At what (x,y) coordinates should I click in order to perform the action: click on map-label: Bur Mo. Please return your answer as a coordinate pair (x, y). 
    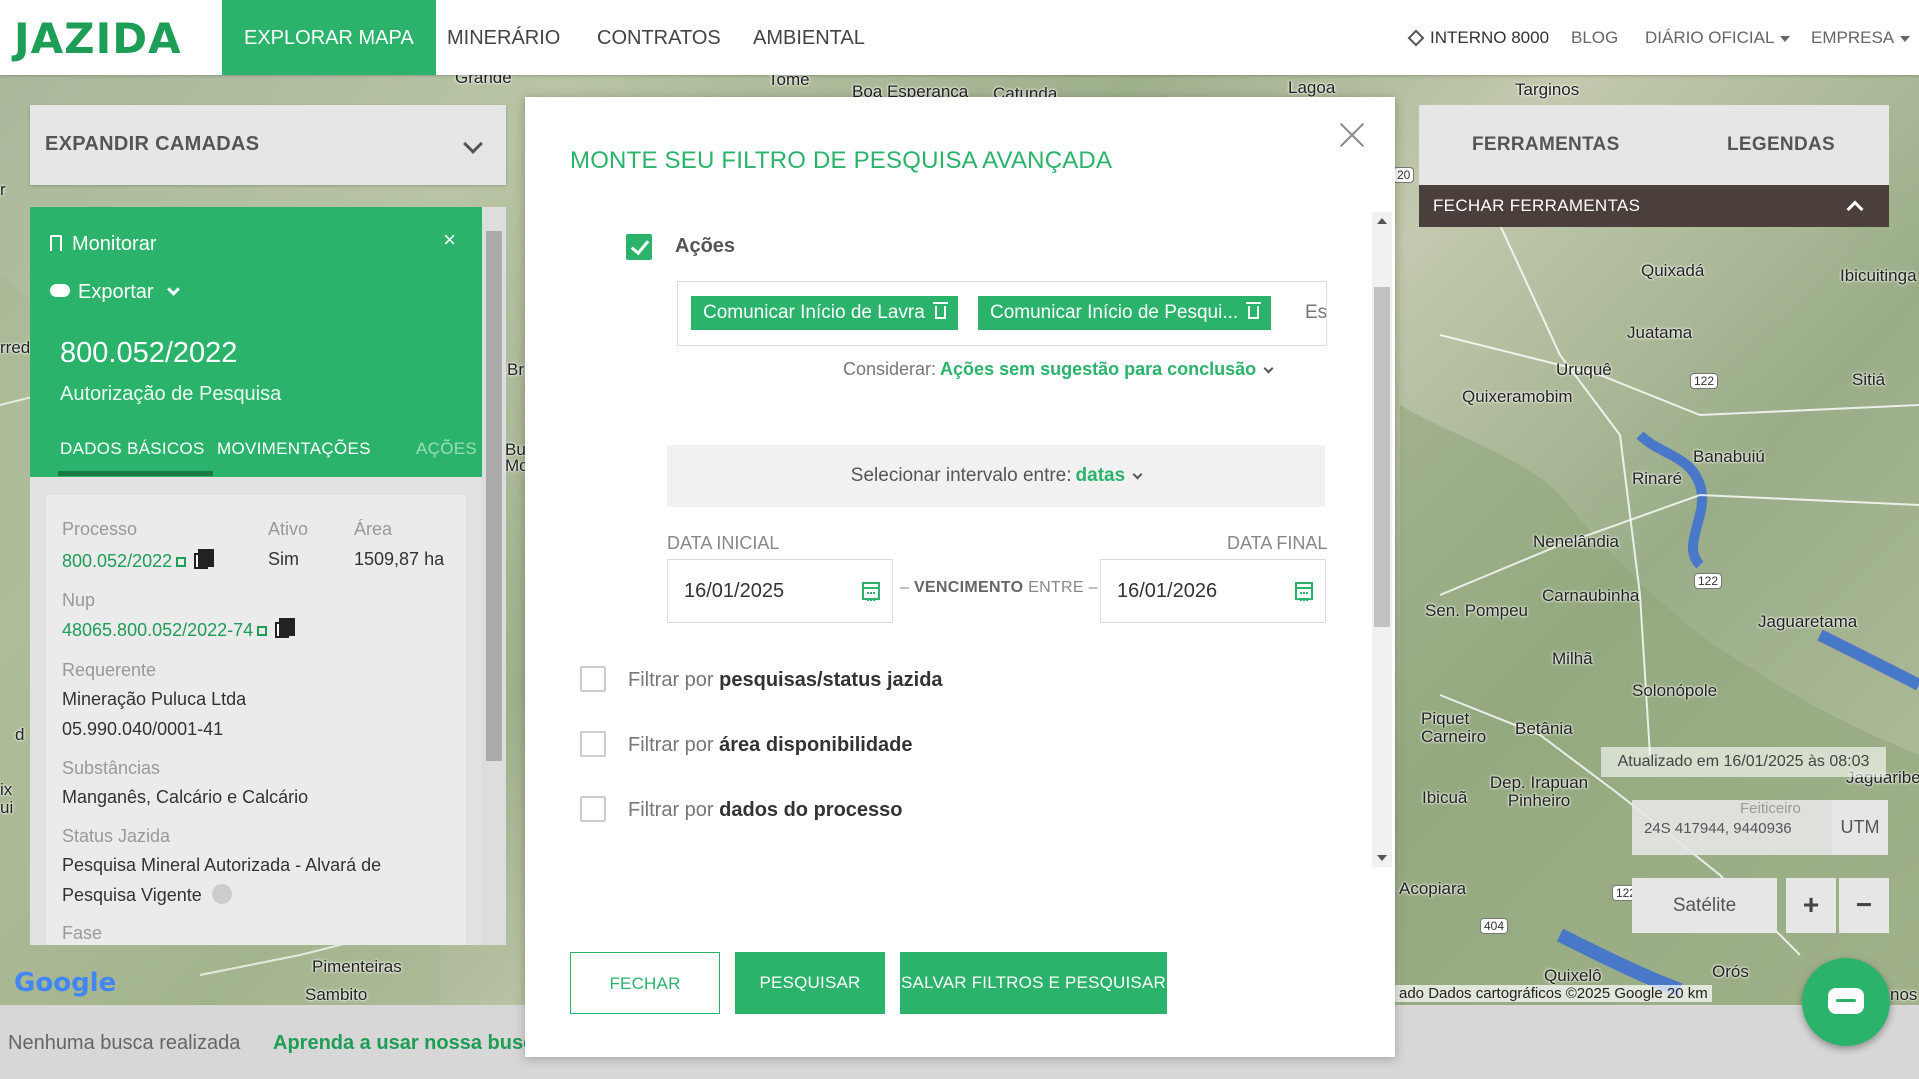
    Looking at the image, I should click on (518, 457).